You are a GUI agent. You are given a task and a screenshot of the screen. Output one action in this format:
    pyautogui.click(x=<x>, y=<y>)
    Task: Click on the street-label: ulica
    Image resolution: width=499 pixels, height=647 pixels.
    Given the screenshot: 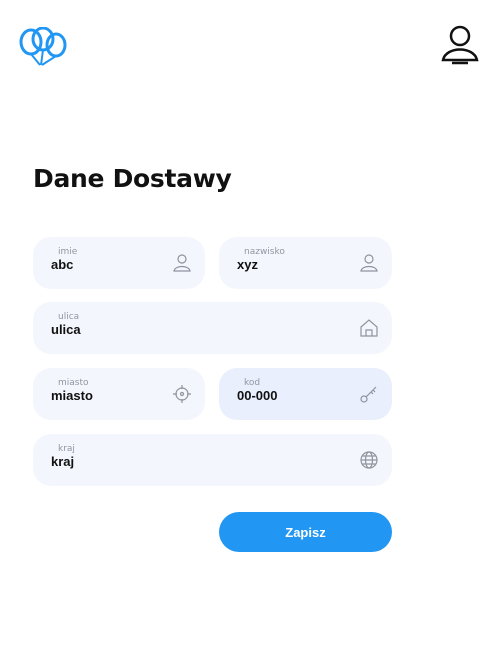 What is the action you would take?
    pyautogui.click(x=69, y=317)
    